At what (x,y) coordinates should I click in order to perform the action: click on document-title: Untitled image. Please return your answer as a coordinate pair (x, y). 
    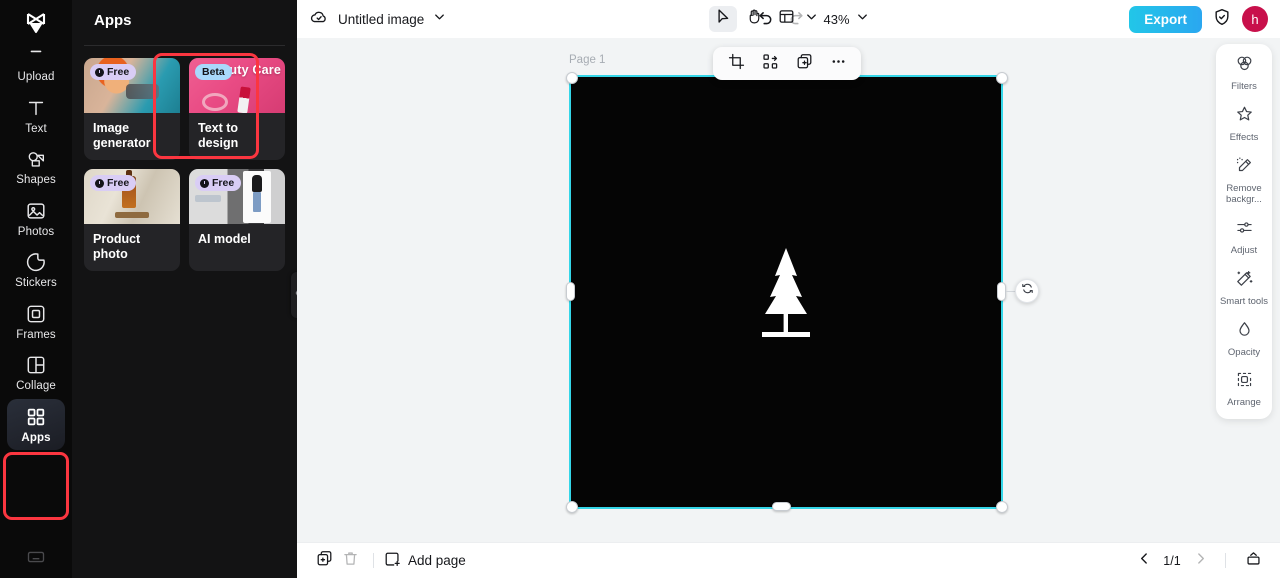
    Looking at the image, I should click on (381, 19).